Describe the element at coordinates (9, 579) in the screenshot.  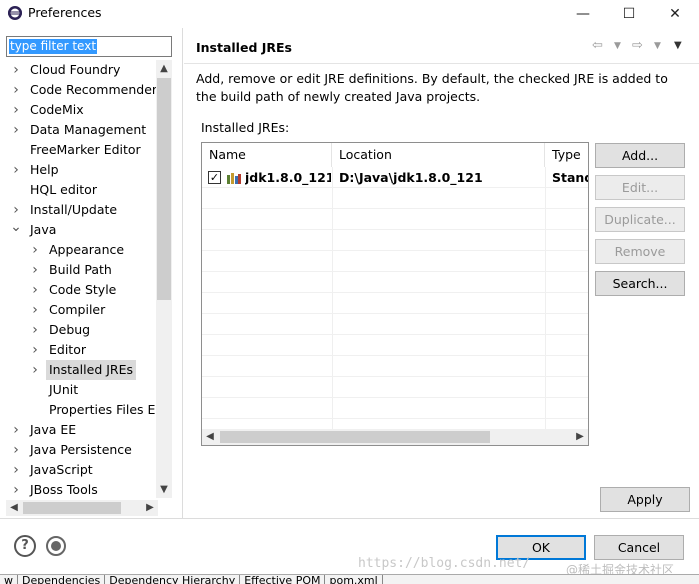
I see `editor-tab: w` at that location.